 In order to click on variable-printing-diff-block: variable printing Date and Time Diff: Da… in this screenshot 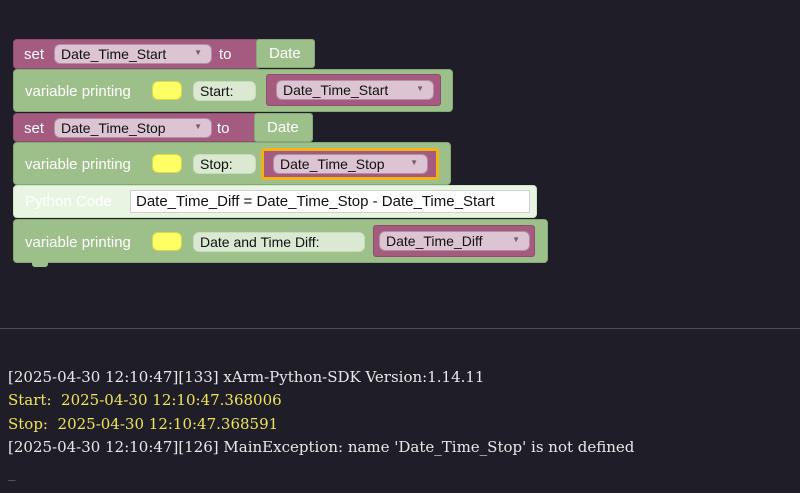, I will do `click(280, 241)`.